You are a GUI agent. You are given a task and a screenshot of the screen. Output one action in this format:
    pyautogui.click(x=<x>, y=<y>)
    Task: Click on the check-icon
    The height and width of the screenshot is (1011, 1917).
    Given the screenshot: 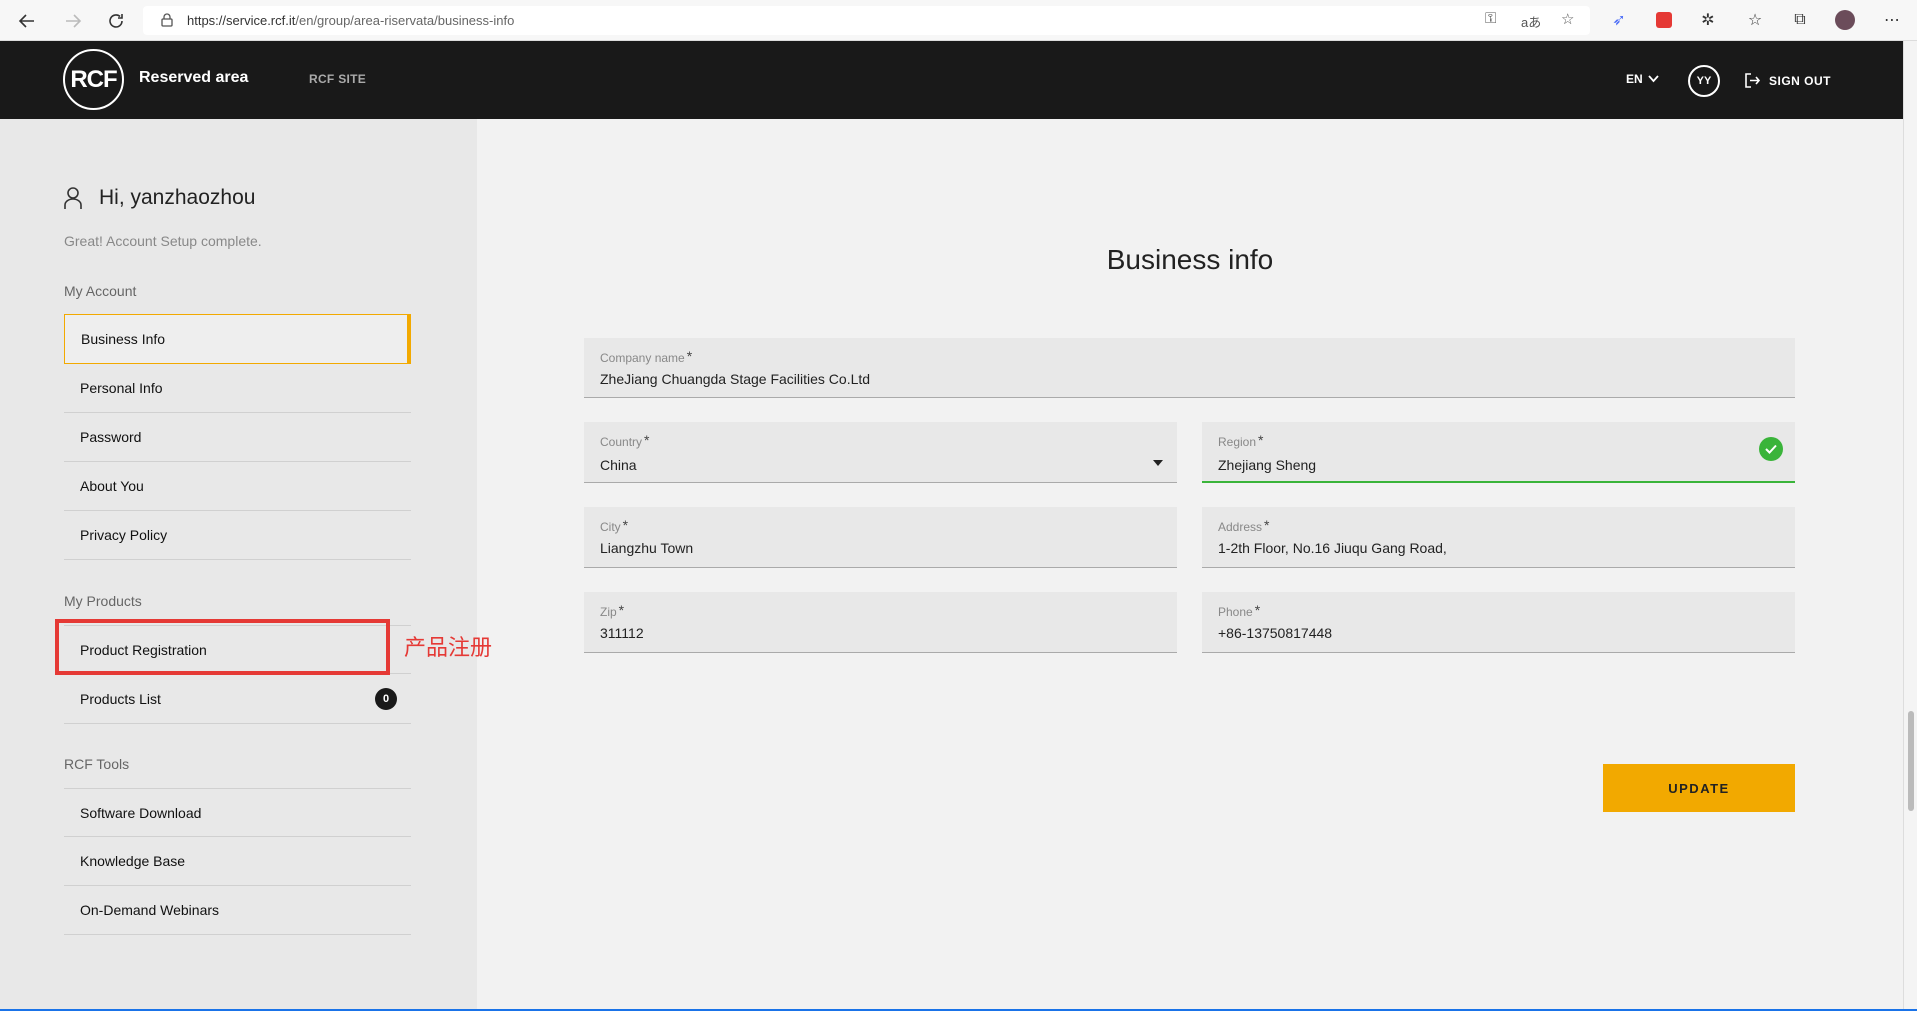 What is the action you would take?
    pyautogui.click(x=1771, y=449)
    